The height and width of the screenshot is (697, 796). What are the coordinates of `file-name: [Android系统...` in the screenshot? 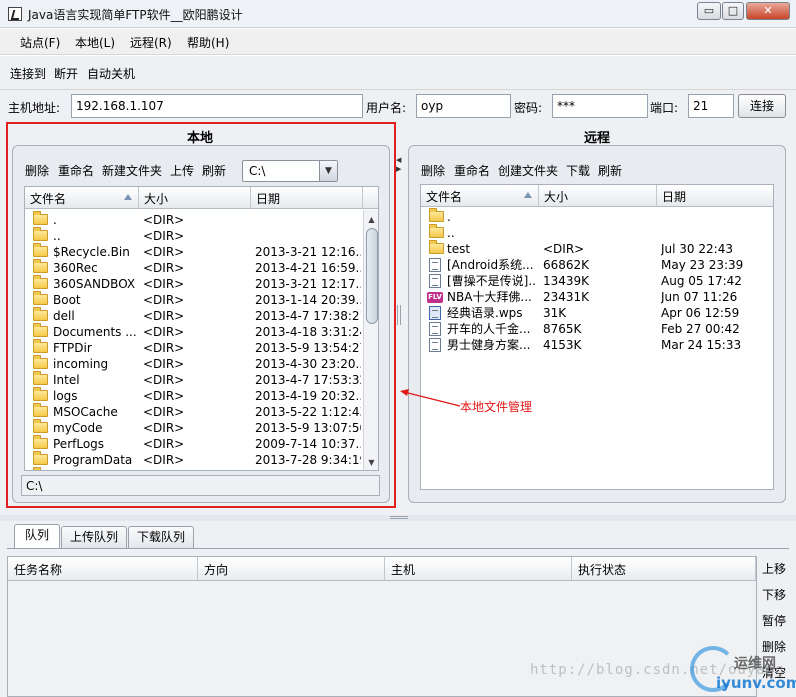 It's located at (490, 265).